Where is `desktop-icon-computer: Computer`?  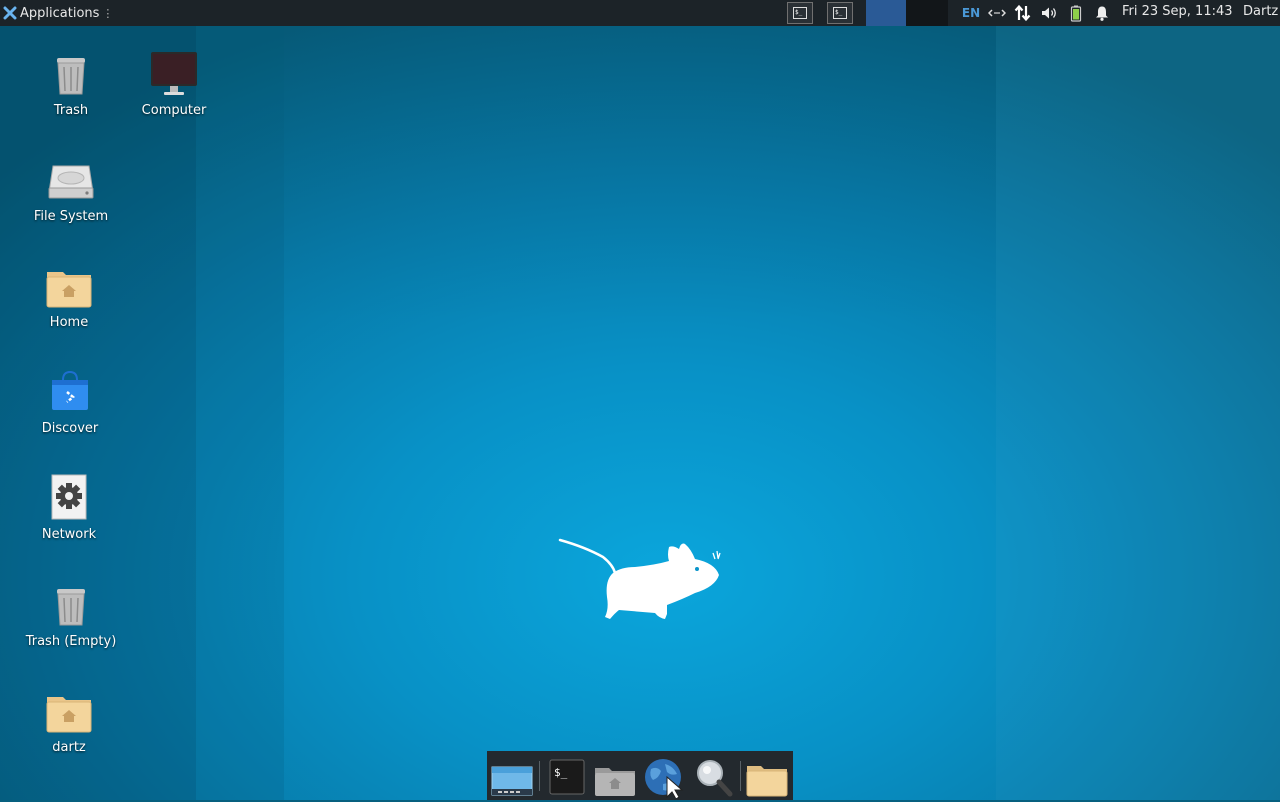
desktop-icon-computer: Computer is located at coordinates (174, 84).